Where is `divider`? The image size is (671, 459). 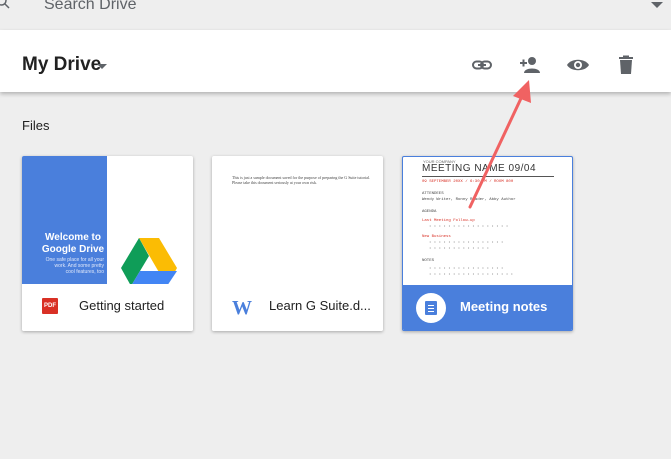 divider is located at coordinates (488, 176).